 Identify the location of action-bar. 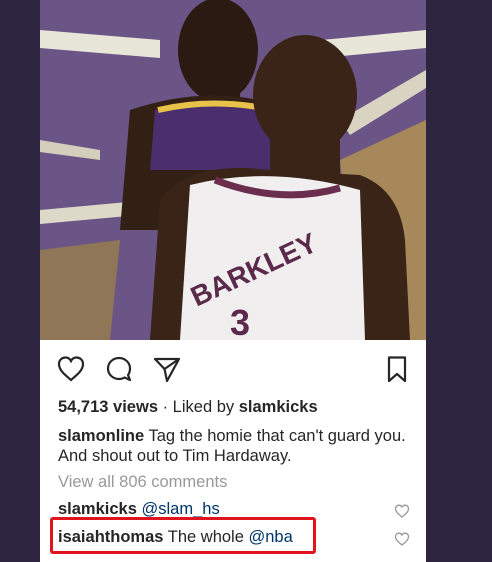
(233, 369).